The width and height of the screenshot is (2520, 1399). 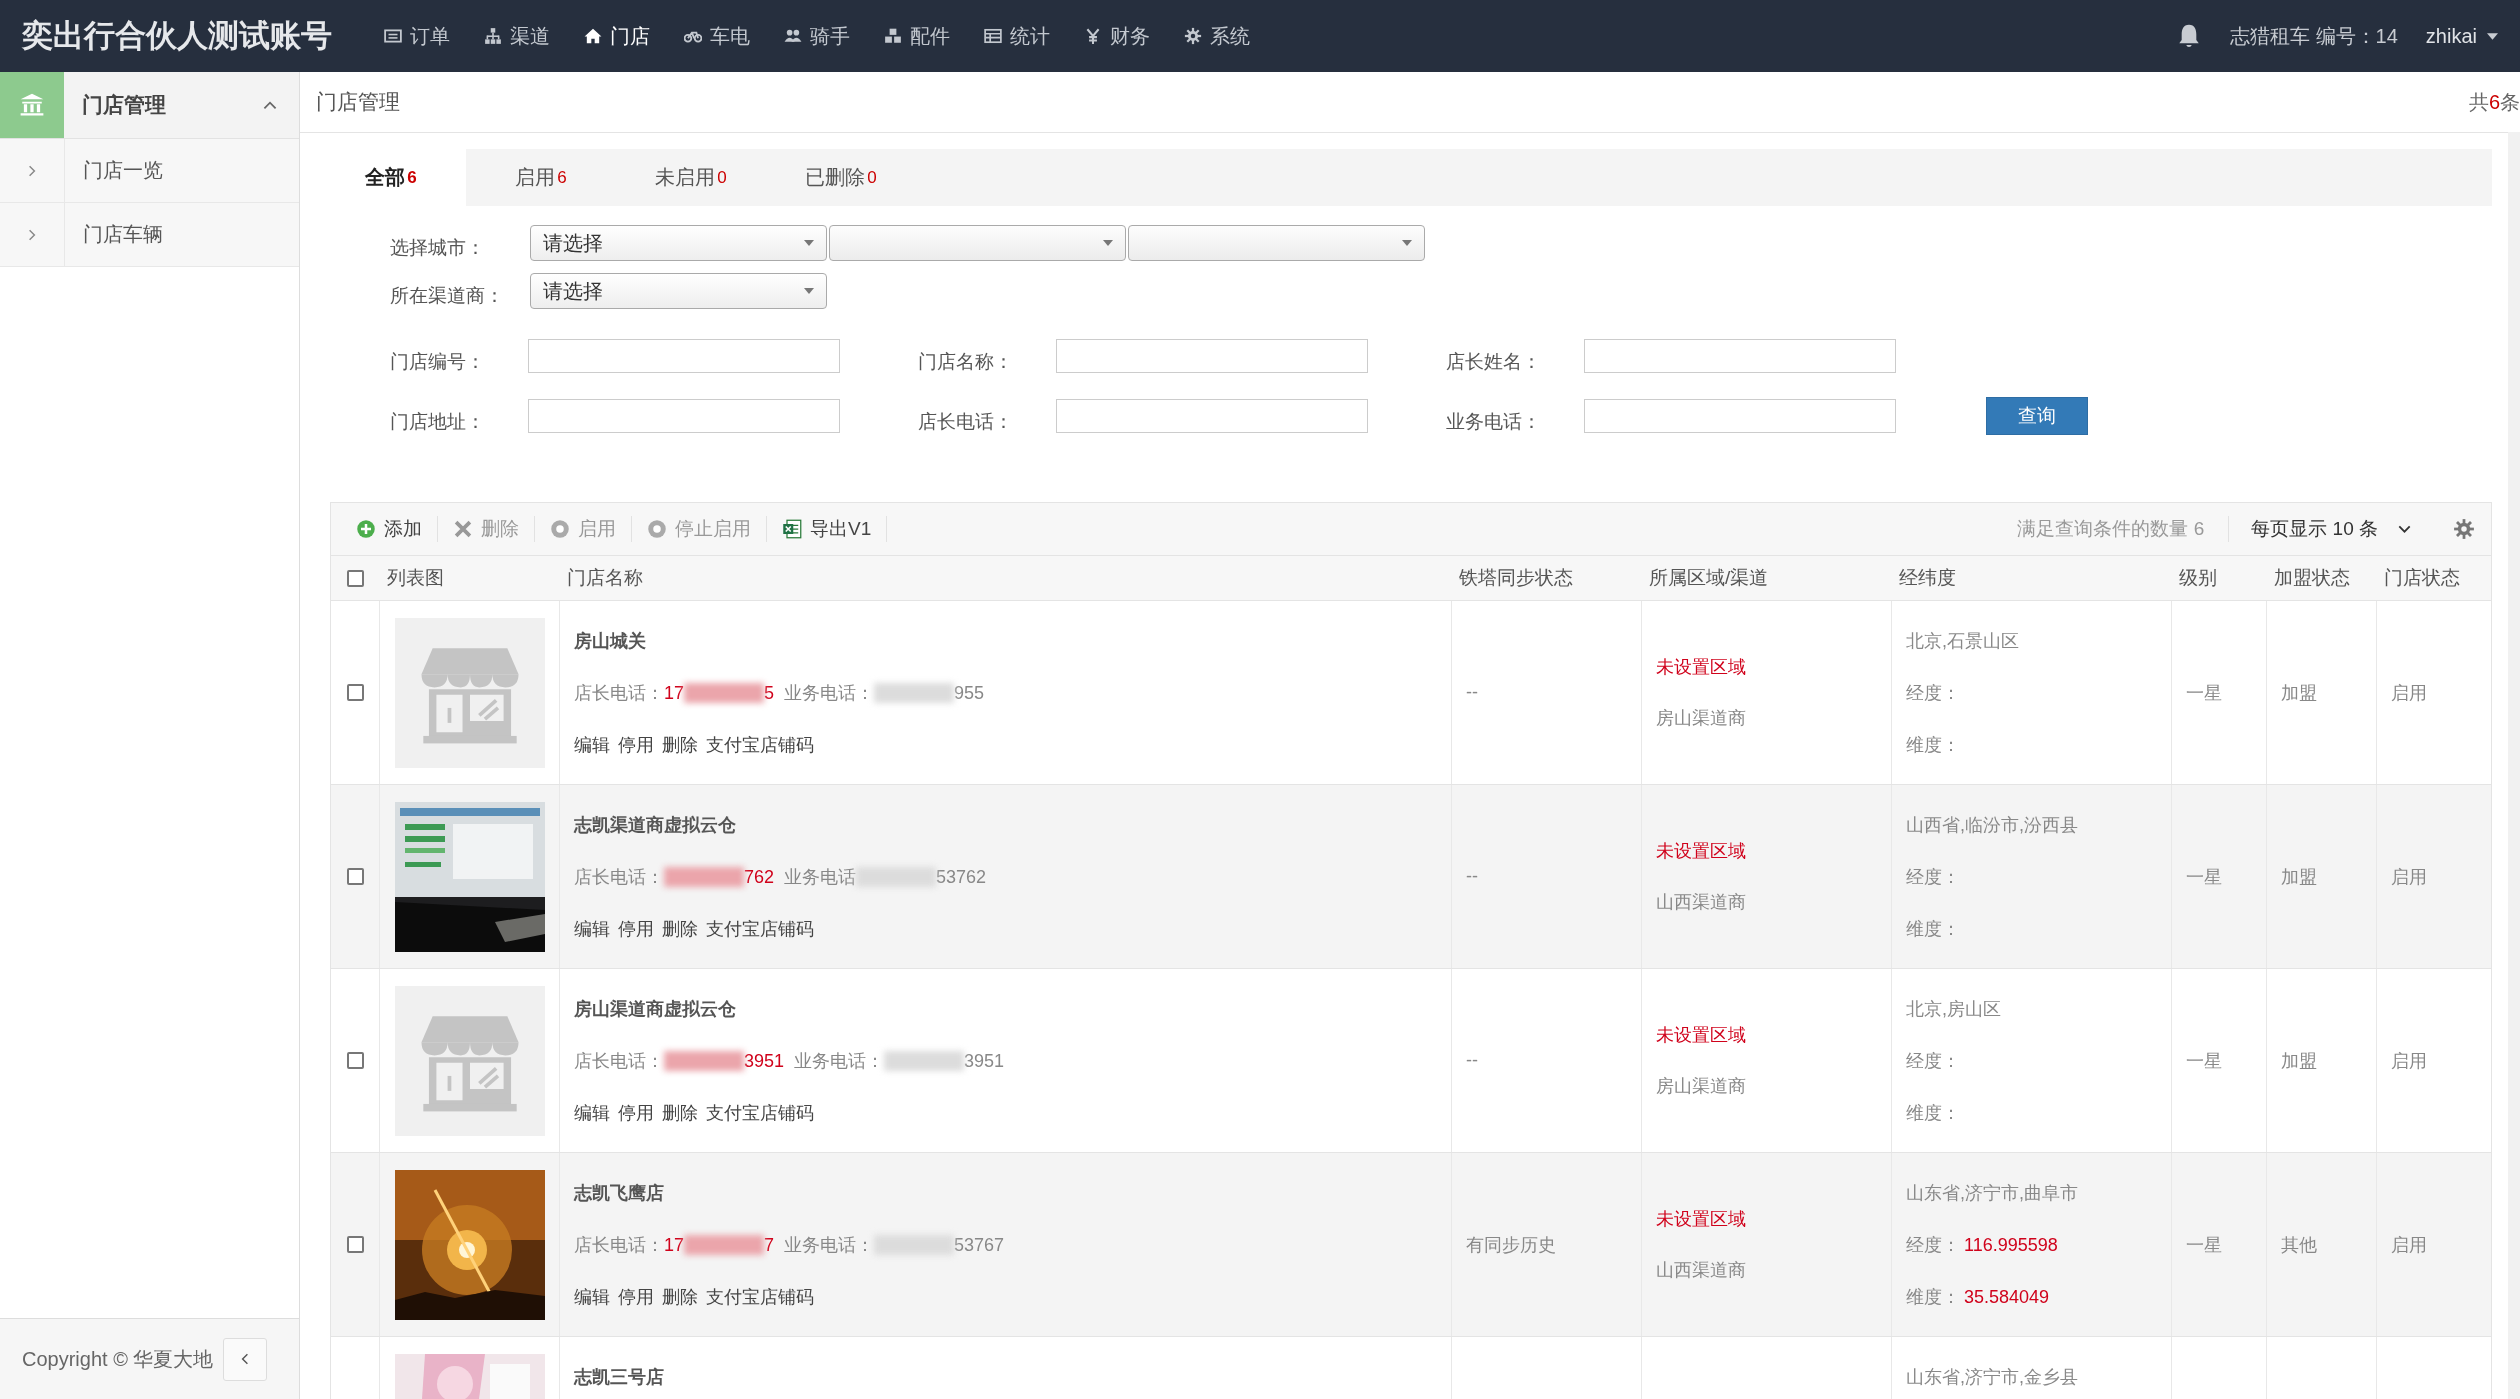 What do you see at coordinates (149, 105) in the screenshot?
I see `sidebar-section-header: 门店管理` at bounding box center [149, 105].